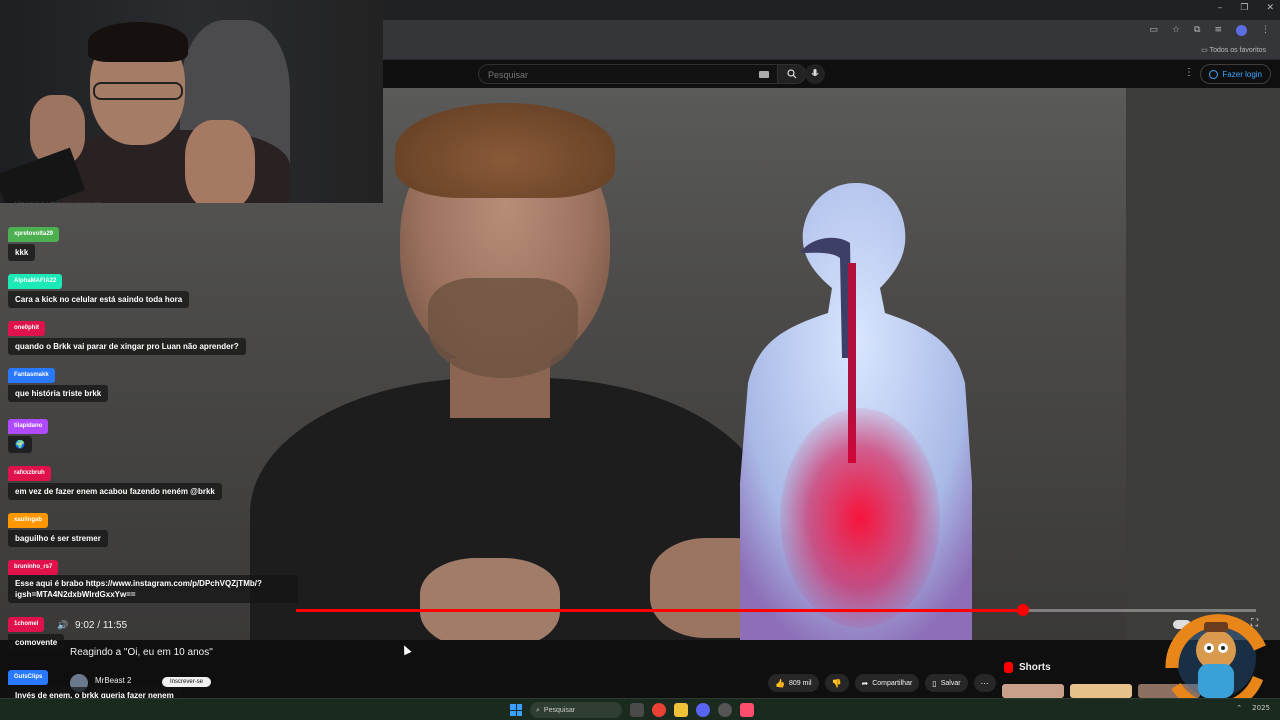 This screenshot has width=1280, height=720. What do you see at coordinates (1027, 667) in the screenshot?
I see `shorts-header: Shorts` at bounding box center [1027, 667].